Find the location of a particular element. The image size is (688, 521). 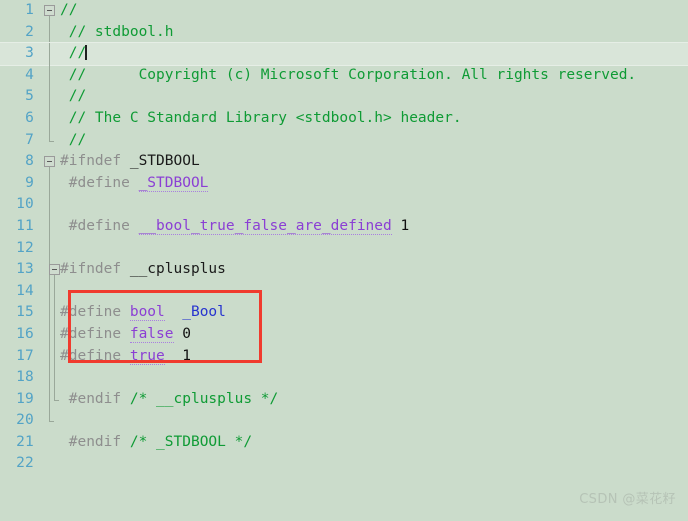

line-number: 2 is located at coordinates (29, 31).